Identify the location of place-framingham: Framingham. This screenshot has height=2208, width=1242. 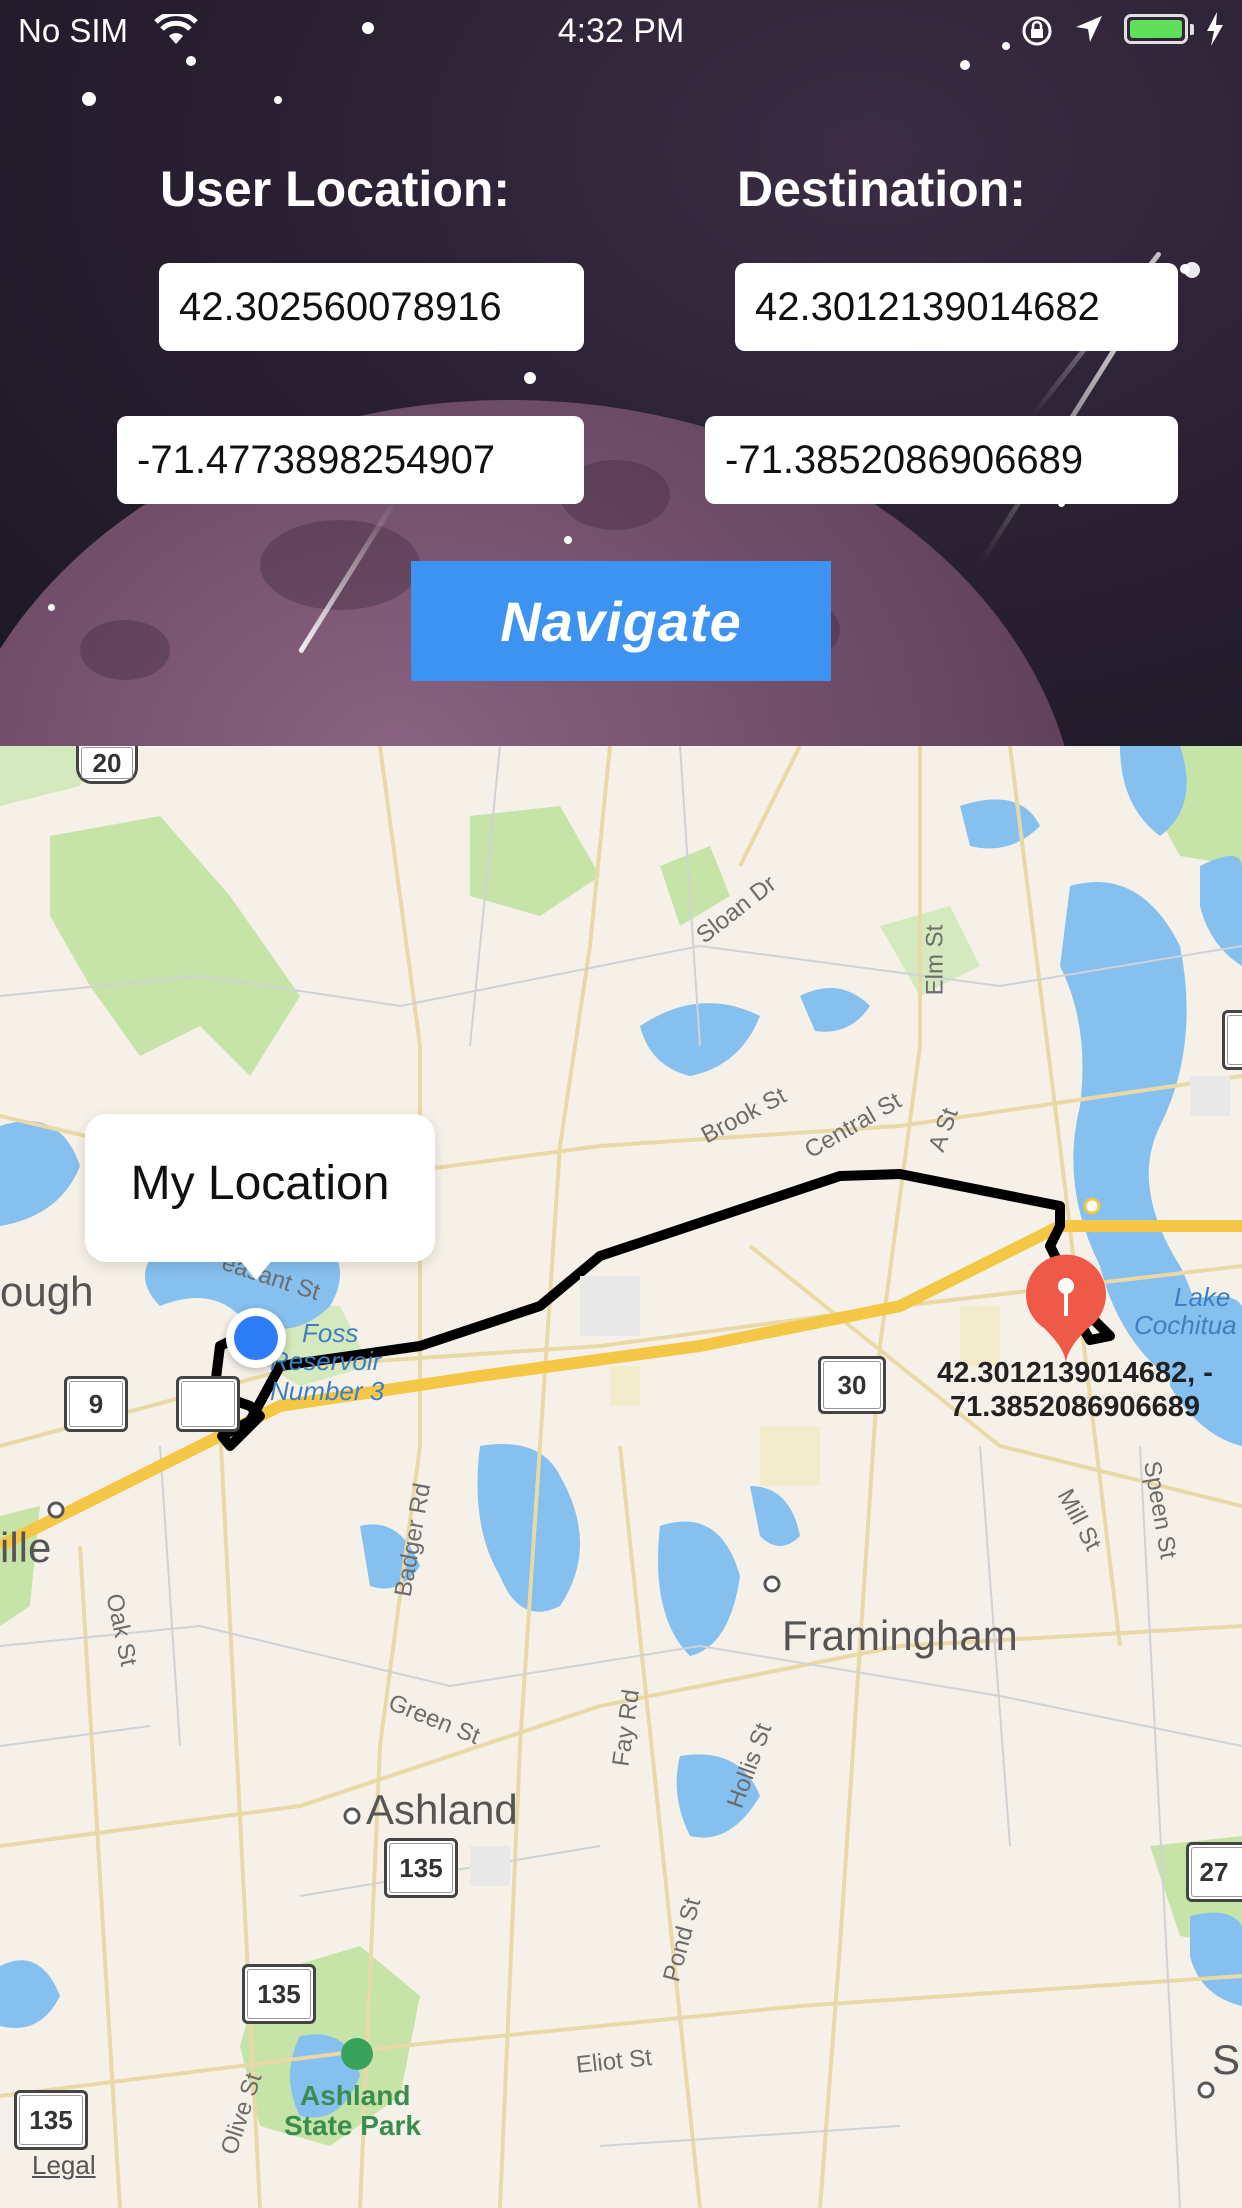
(900, 1635).